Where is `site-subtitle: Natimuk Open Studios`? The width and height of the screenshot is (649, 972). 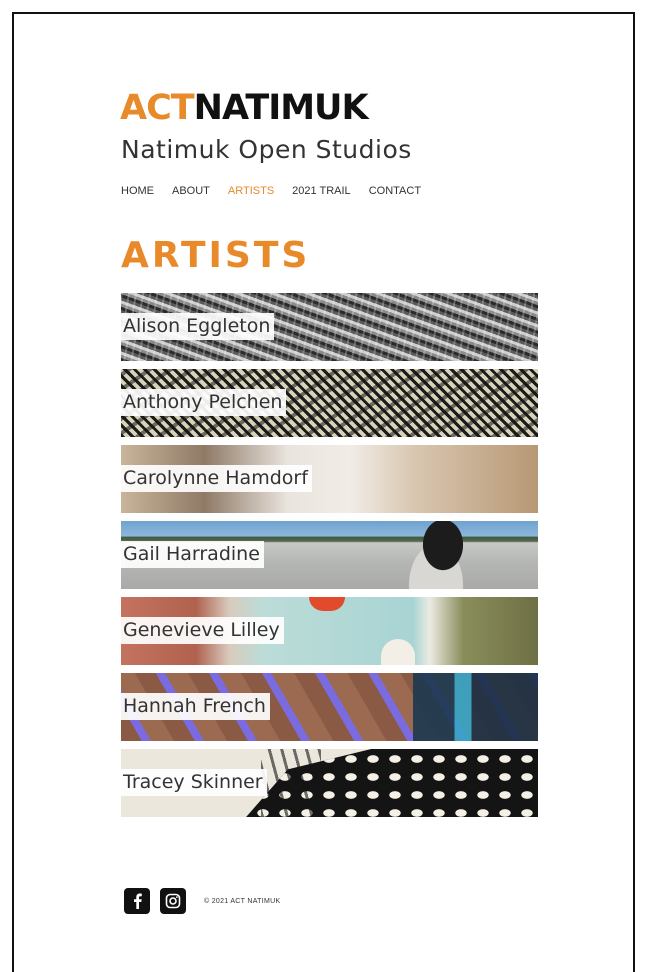 site-subtitle: Natimuk Open Studios is located at coordinates (266, 149).